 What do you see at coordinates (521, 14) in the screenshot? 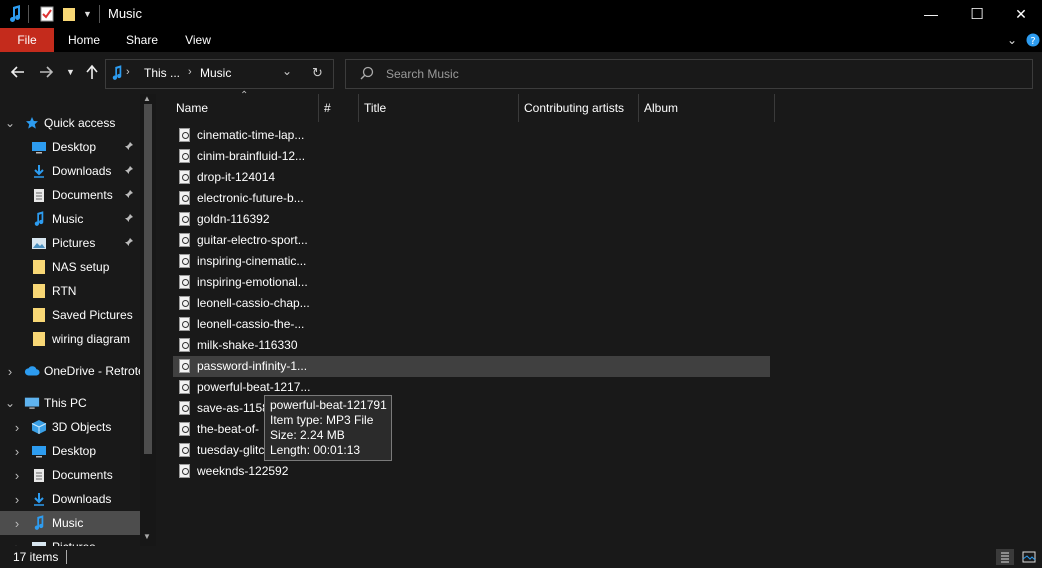
I see `title-bar: ▼ Music — ☐ ✕` at bounding box center [521, 14].